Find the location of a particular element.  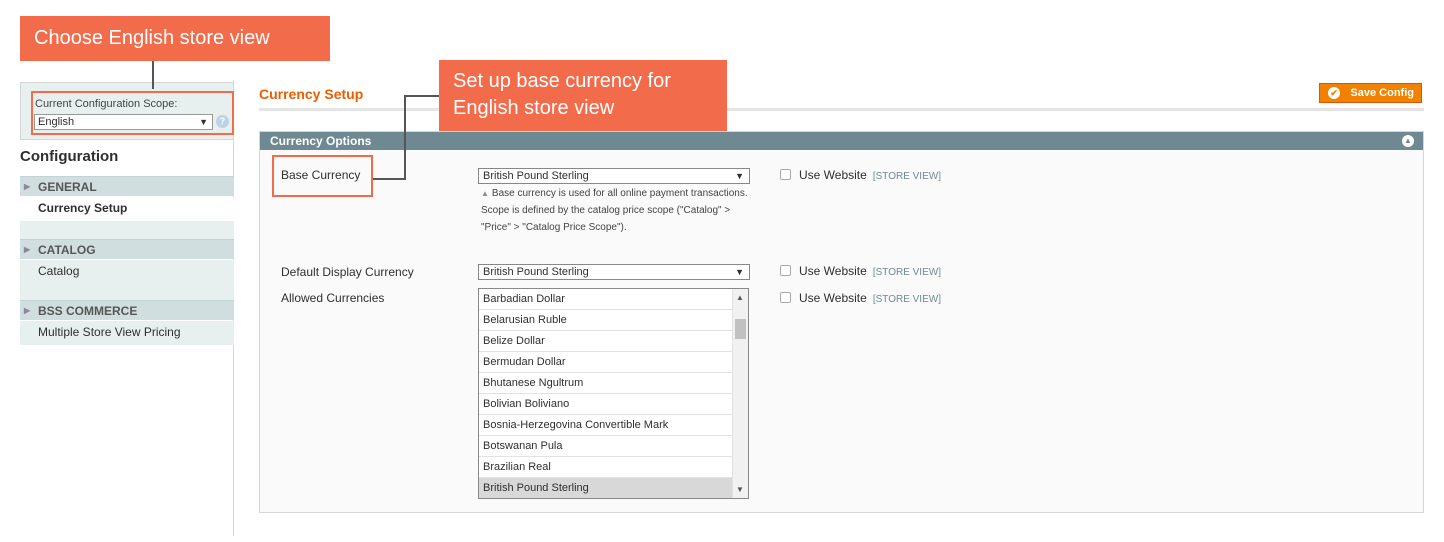

scrollbar: ▲ ▼ is located at coordinates (740, 393).